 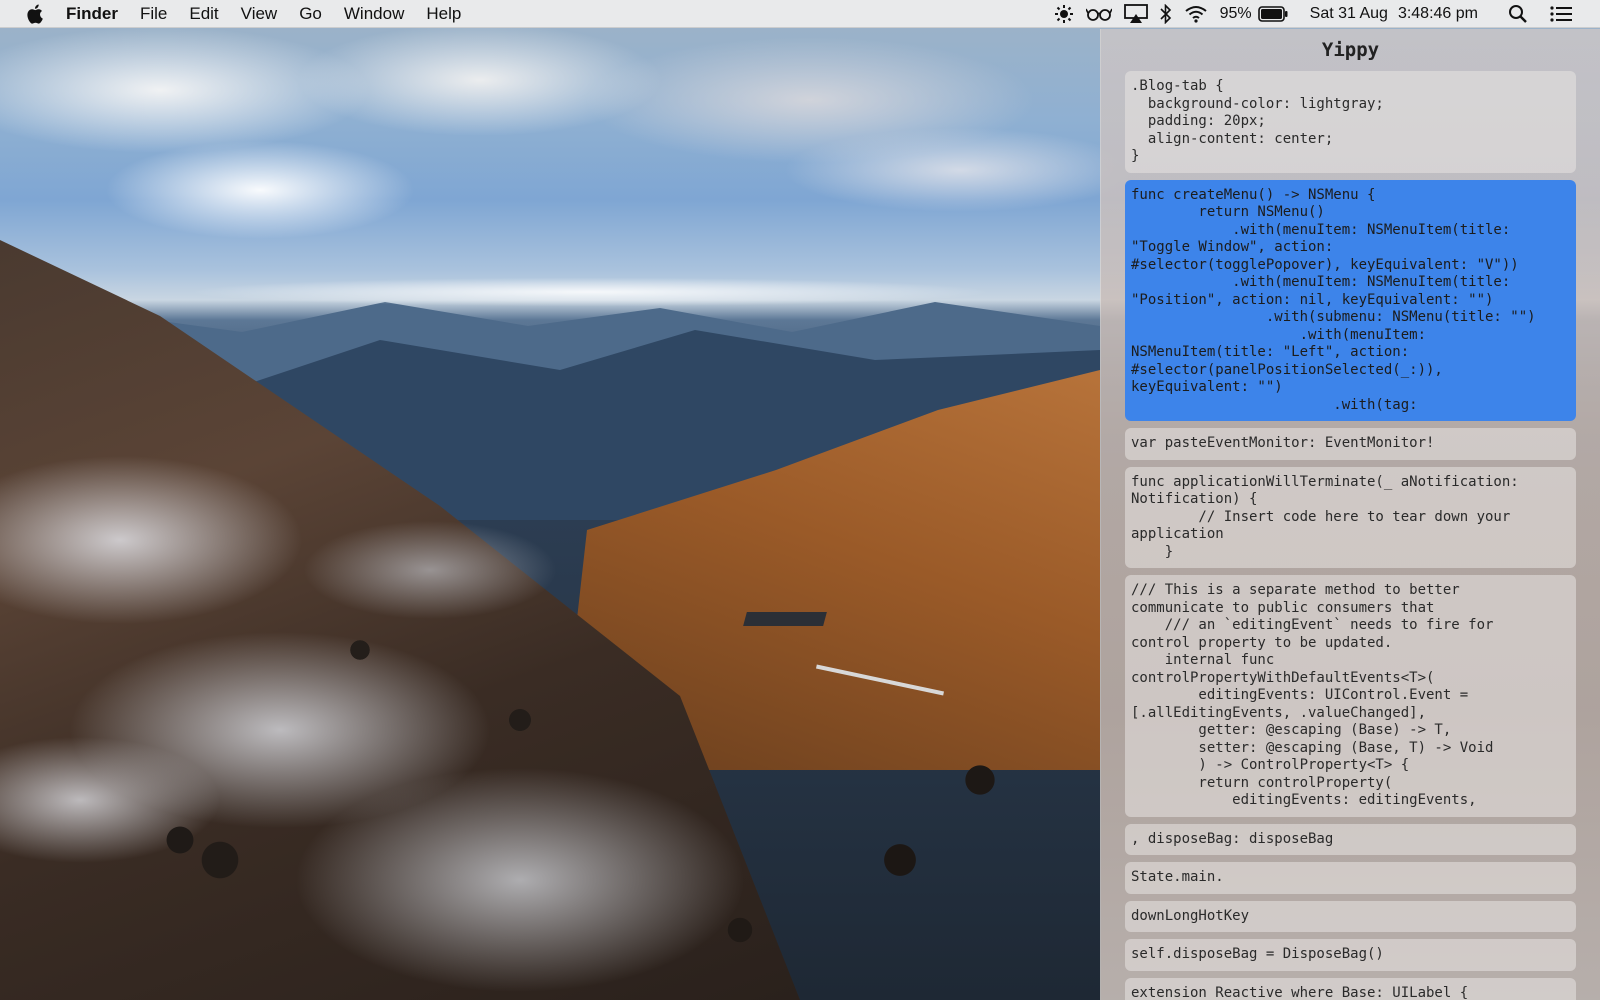 I want to click on spotlight-icon, so click(x=1518, y=14).